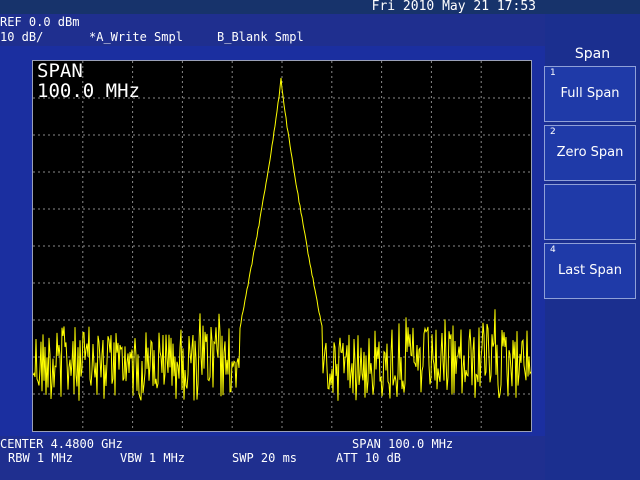 This screenshot has width=640, height=480. I want to click on softkey-number: 4, so click(553, 250).